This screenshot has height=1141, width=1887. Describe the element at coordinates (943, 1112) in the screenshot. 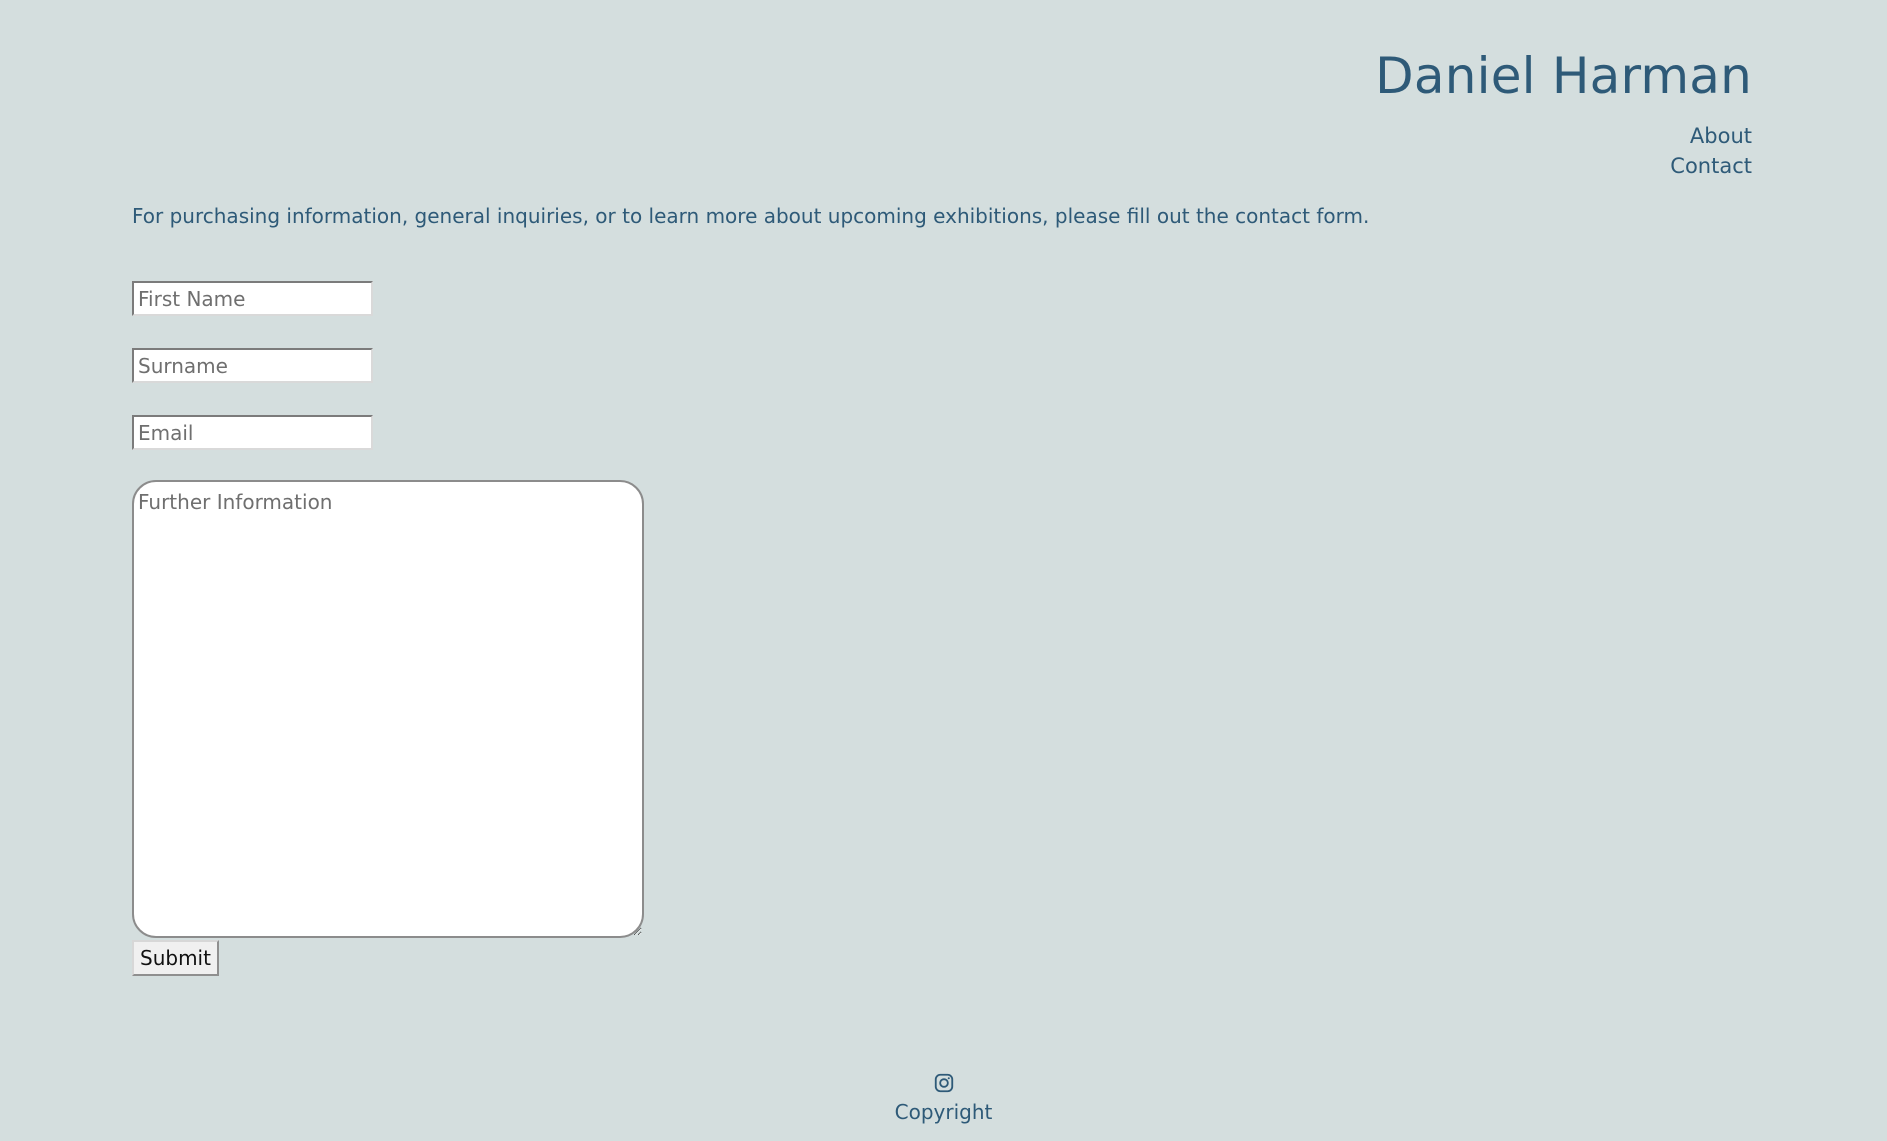

I see `copyright-text: Copyright` at that location.